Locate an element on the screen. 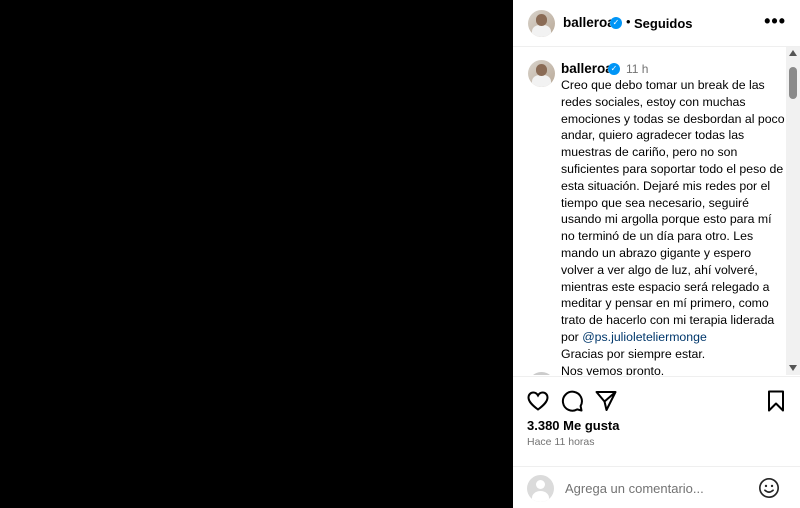  post-header: balleroa ✓ • Seguidos ••• is located at coordinates (656, 23).